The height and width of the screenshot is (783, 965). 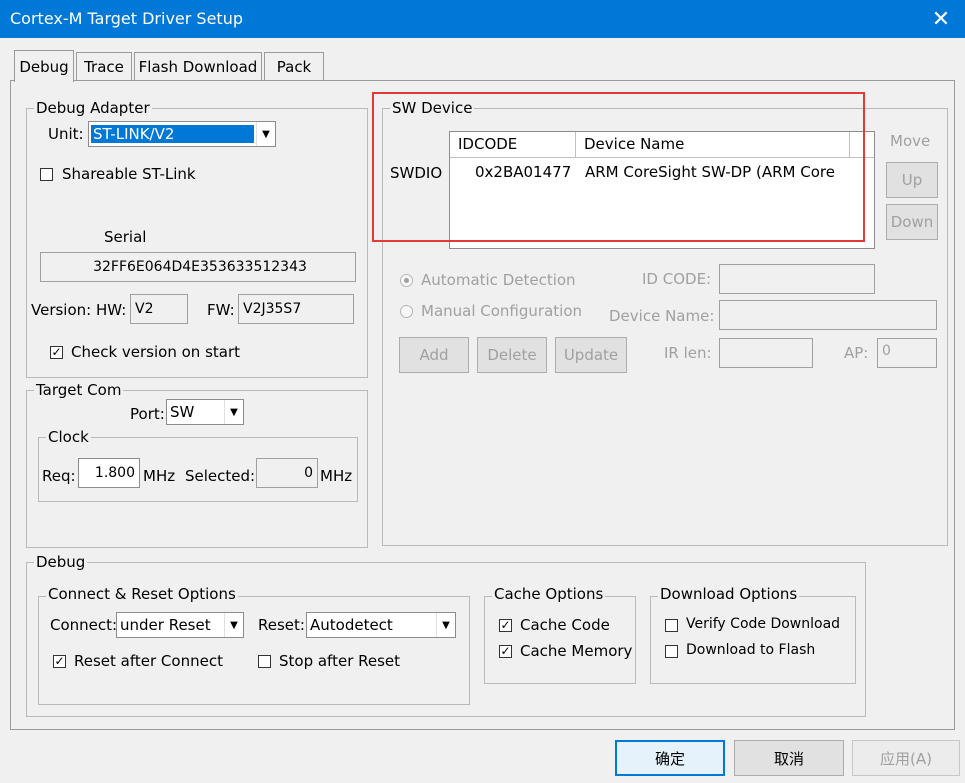 What do you see at coordinates (797, 279) in the screenshot?
I see `id-code-field` at bounding box center [797, 279].